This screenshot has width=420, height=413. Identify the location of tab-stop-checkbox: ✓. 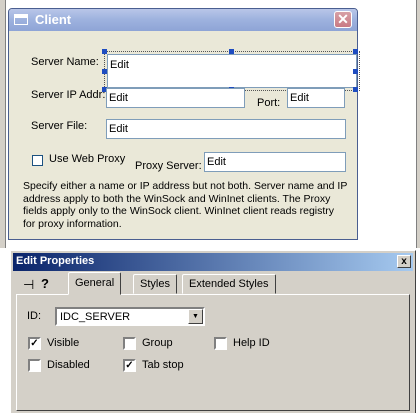
(129, 365).